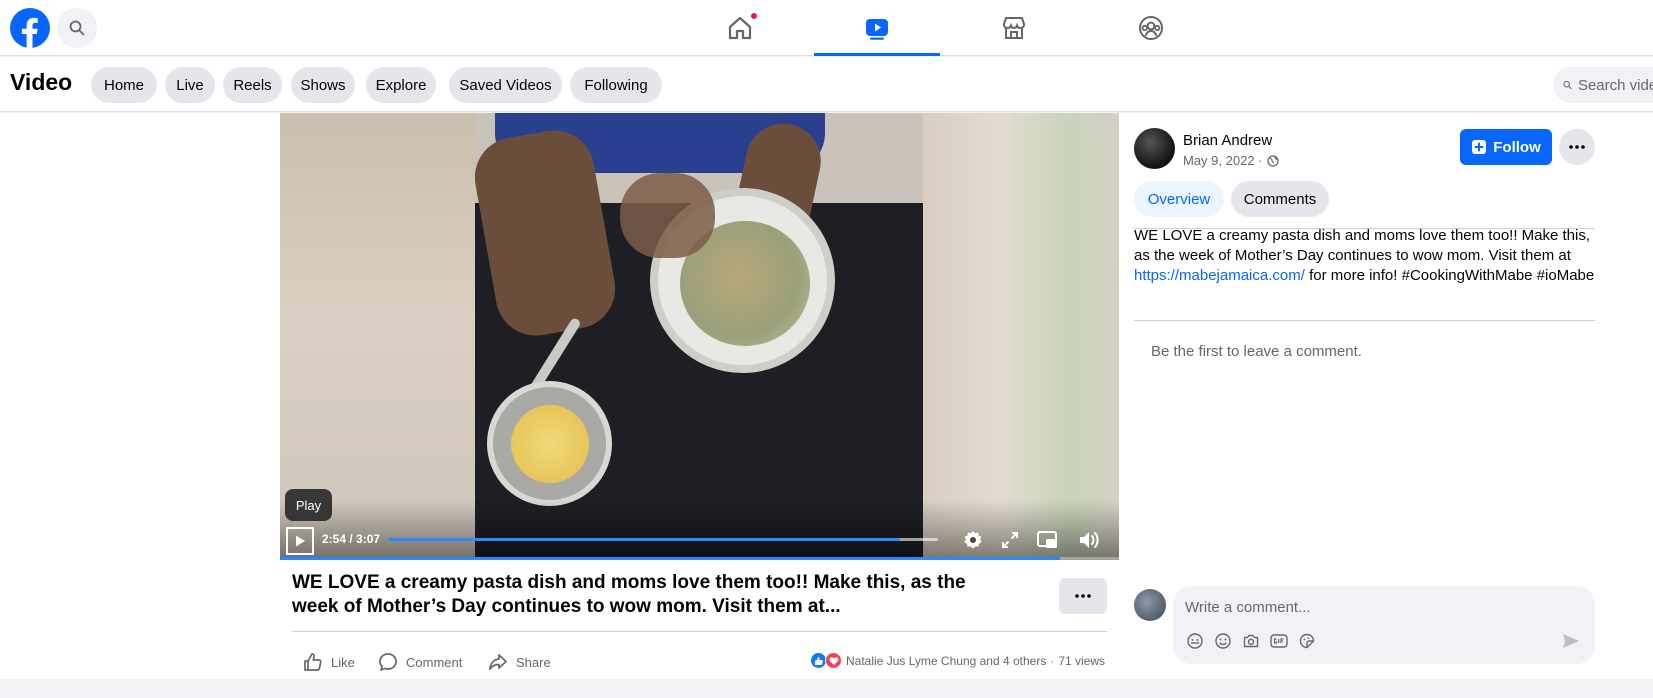 Image resolution: width=1653 pixels, height=698 pixels. What do you see at coordinates (41, 82) in the screenshot?
I see `page-title: Video` at bounding box center [41, 82].